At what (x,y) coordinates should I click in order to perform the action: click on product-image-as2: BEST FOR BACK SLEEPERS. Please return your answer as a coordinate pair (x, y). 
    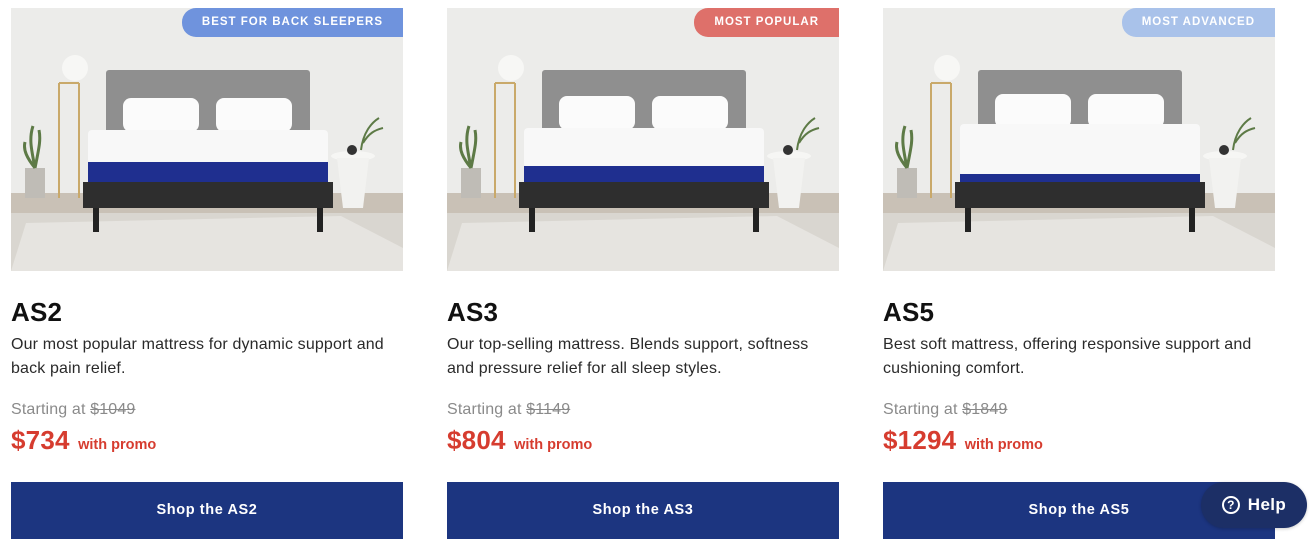
    Looking at the image, I should click on (207, 139).